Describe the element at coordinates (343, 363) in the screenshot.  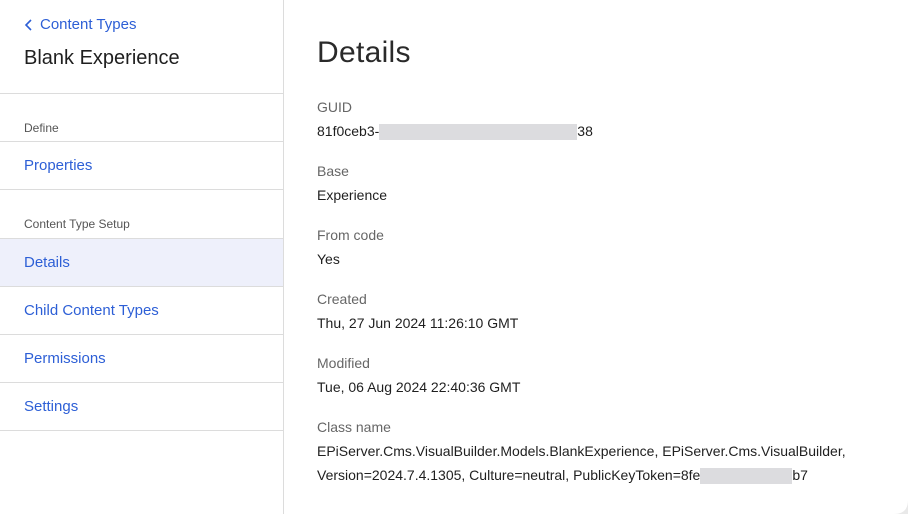
I see `modified-label: Modified` at that location.